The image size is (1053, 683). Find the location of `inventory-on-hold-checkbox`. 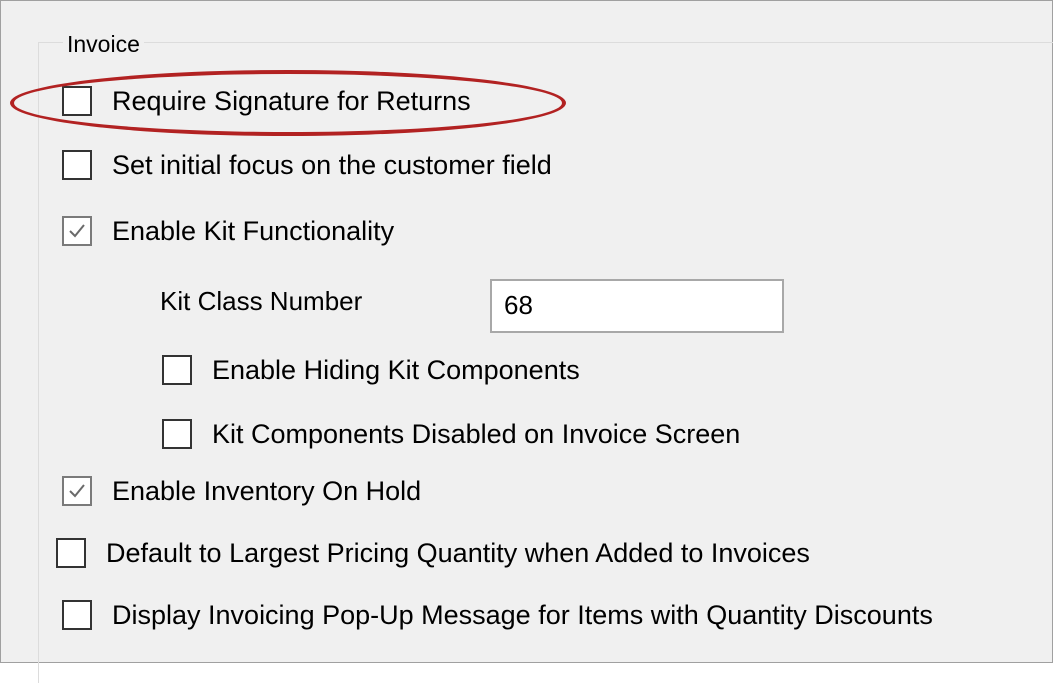

inventory-on-hold-checkbox is located at coordinates (77, 491).